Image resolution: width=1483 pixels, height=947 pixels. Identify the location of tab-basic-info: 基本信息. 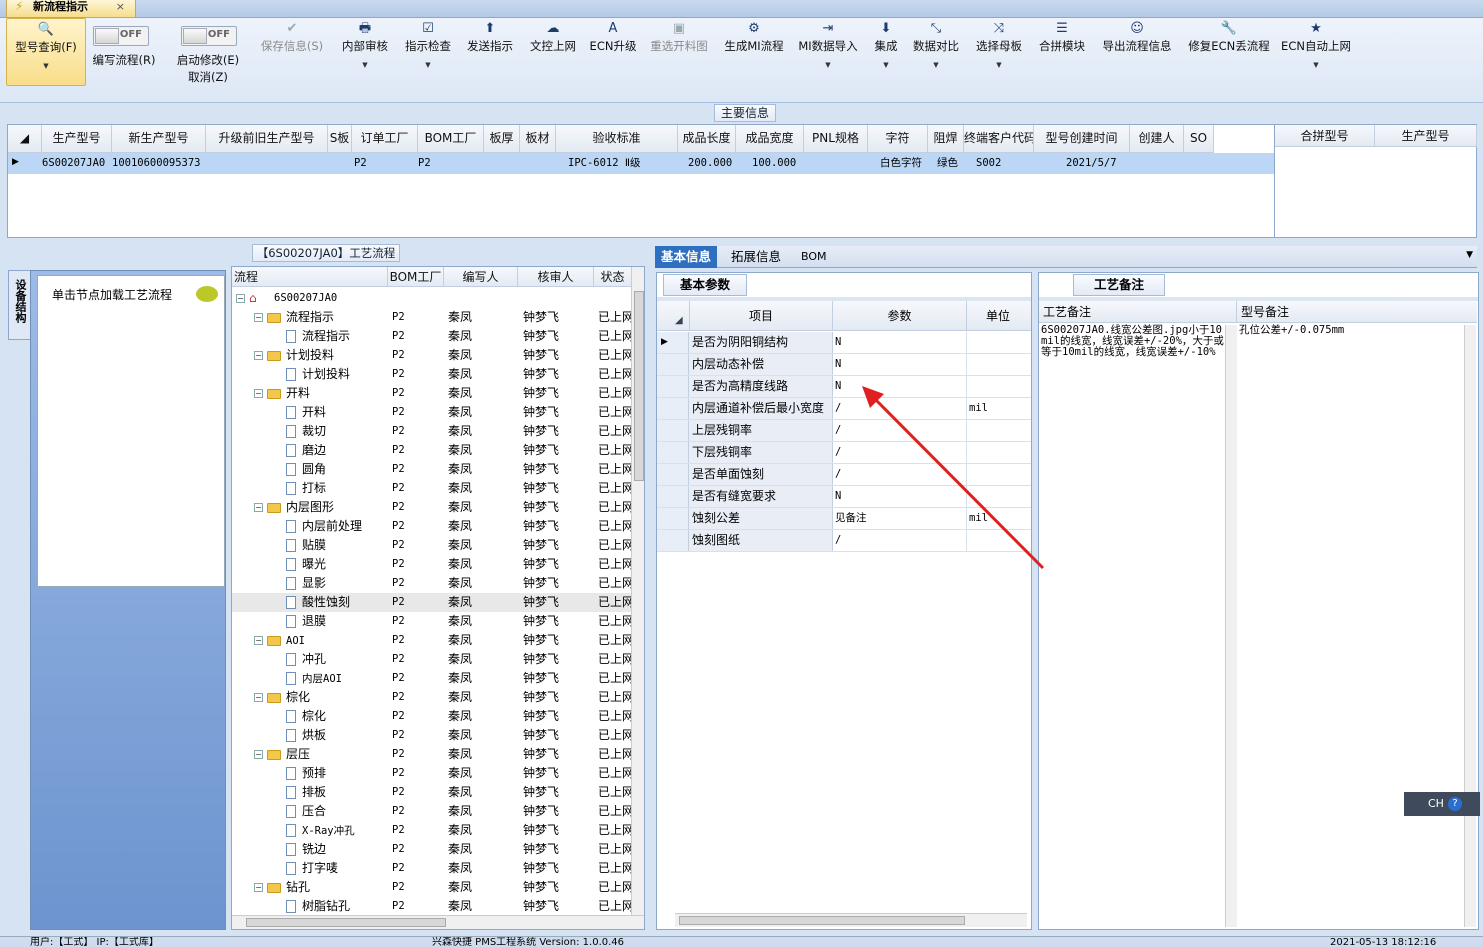
(686, 257).